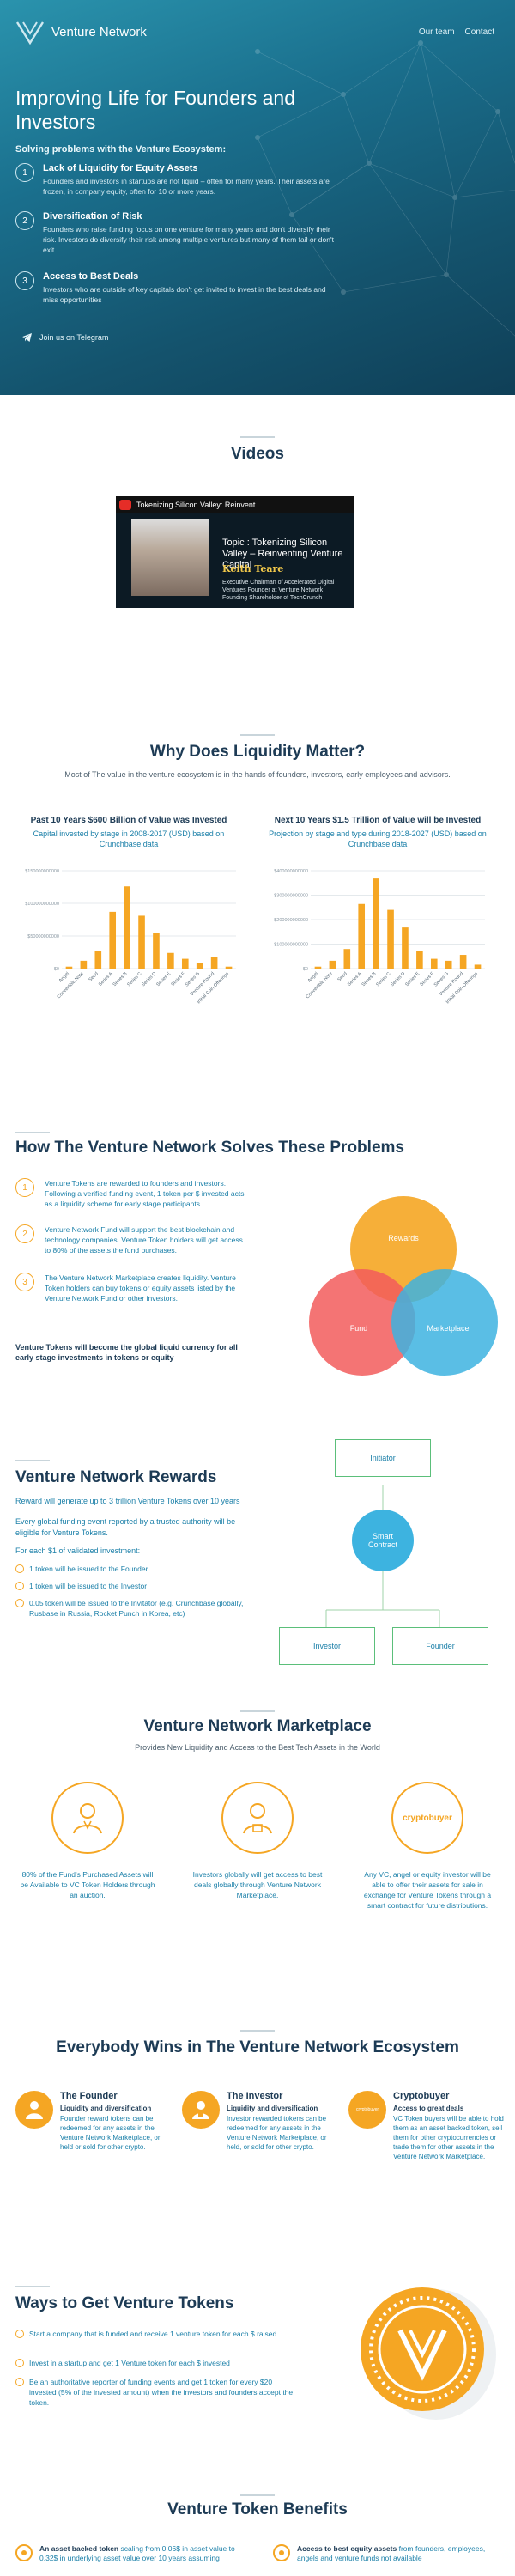  Describe the element at coordinates (291, 872) in the screenshot. I see `y-tick-label: $400000000000` at that location.